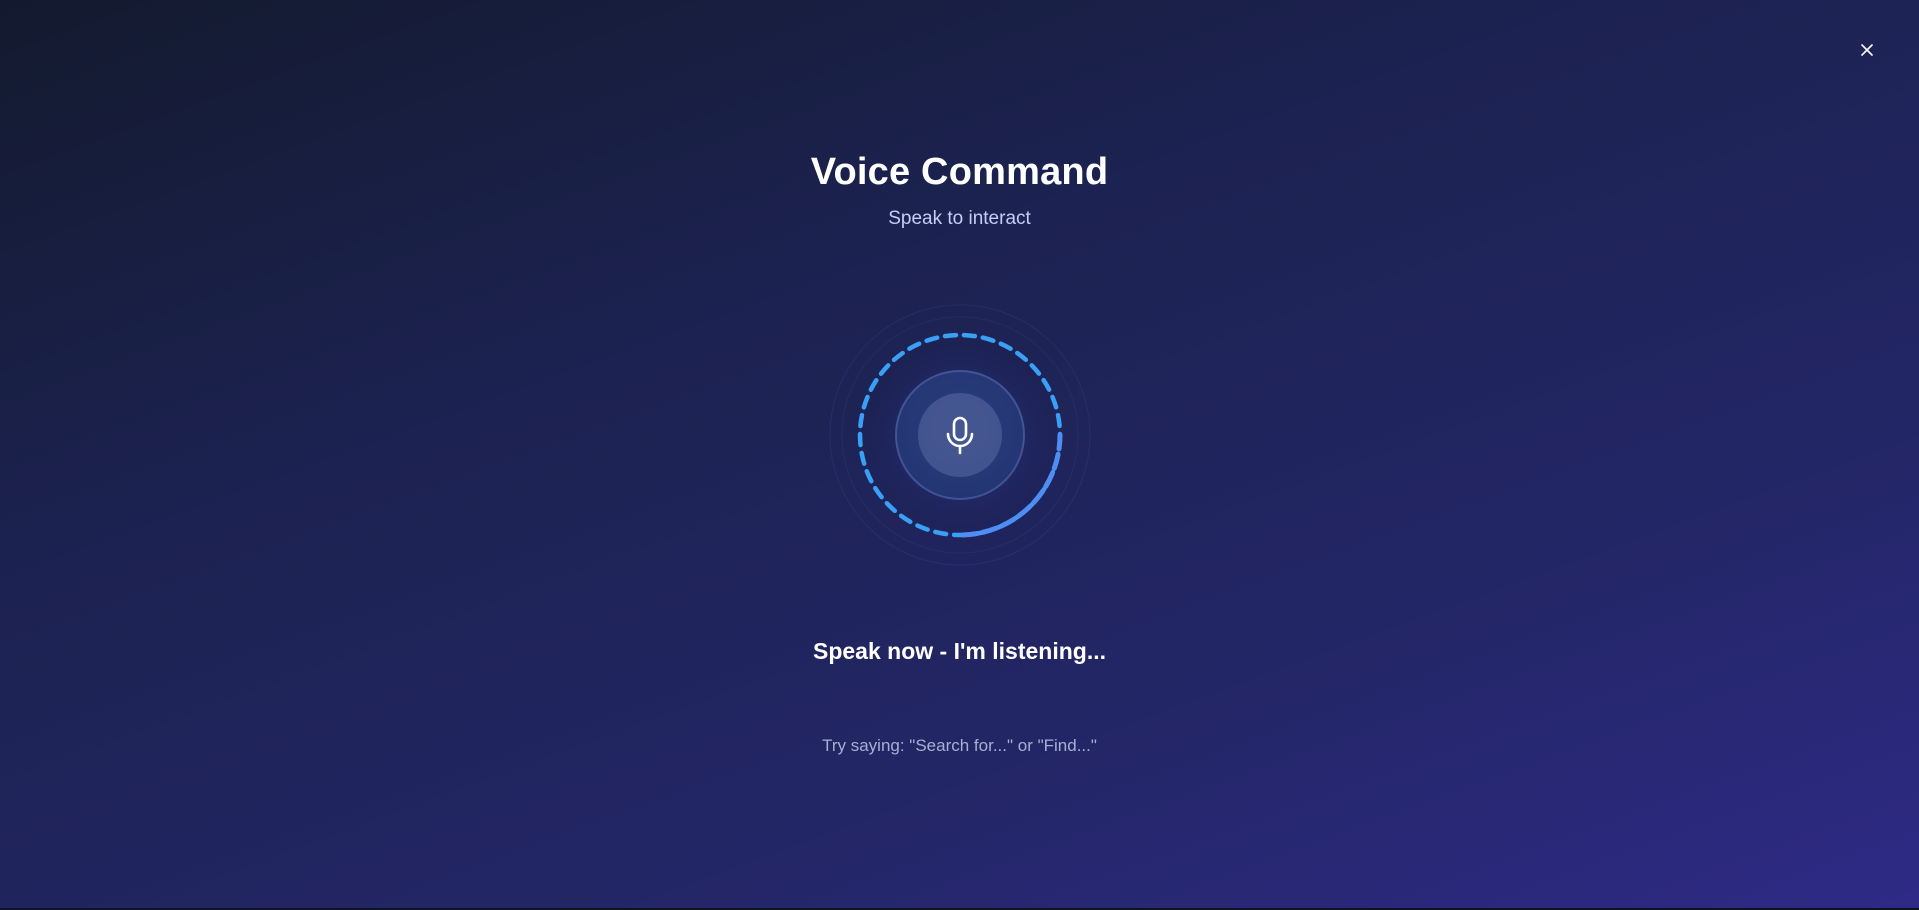 This screenshot has height=910, width=1919. What do you see at coordinates (959, 172) in the screenshot?
I see `page-title: Voice Command` at bounding box center [959, 172].